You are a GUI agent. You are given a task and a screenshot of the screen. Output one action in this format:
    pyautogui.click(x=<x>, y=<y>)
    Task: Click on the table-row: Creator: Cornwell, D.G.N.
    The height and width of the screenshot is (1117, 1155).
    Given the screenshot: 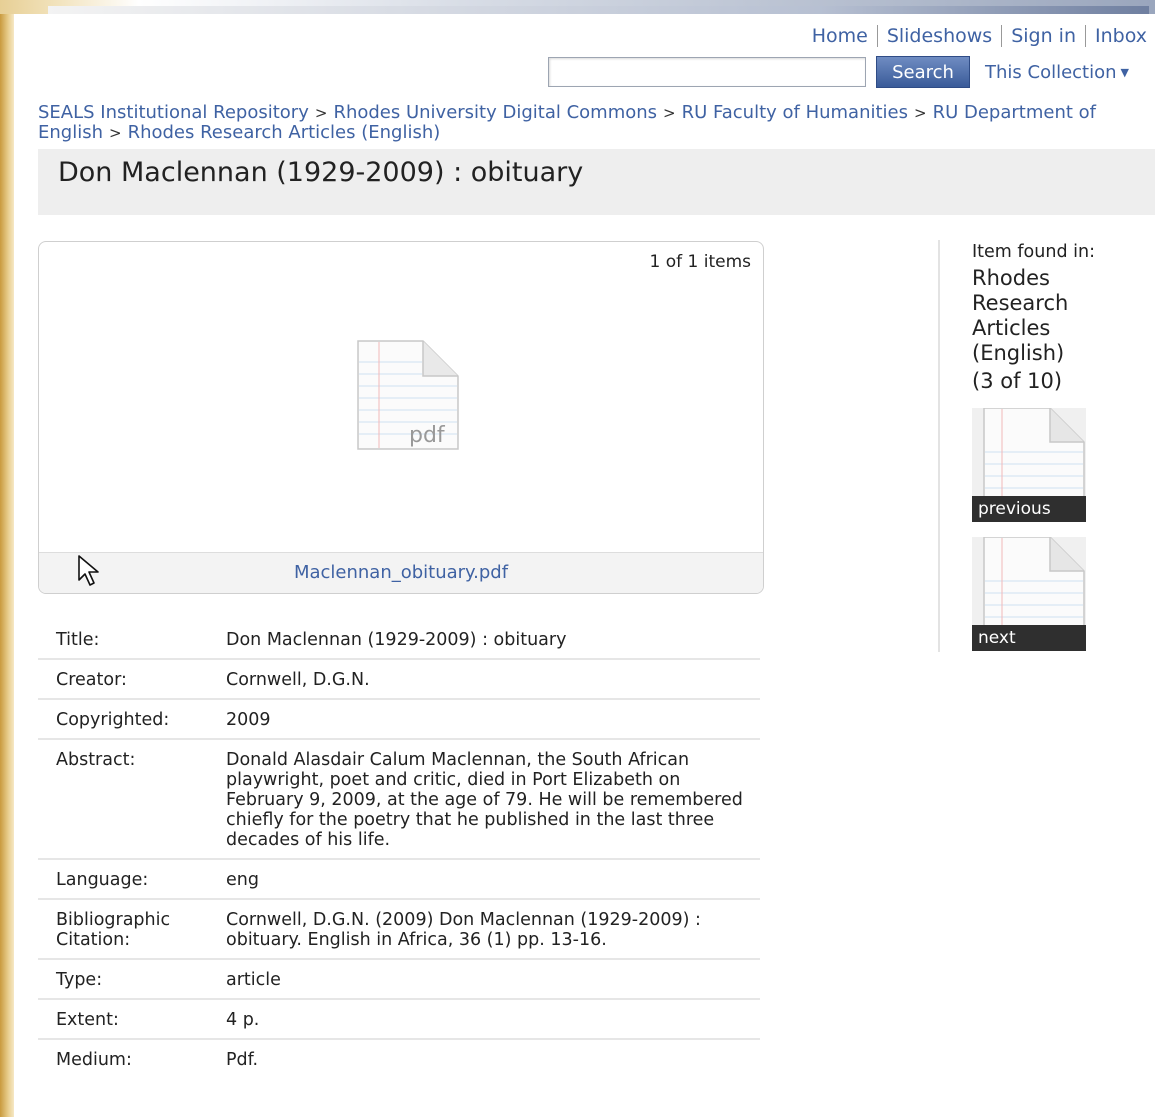 What is the action you would take?
    pyautogui.click(x=399, y=679)
    